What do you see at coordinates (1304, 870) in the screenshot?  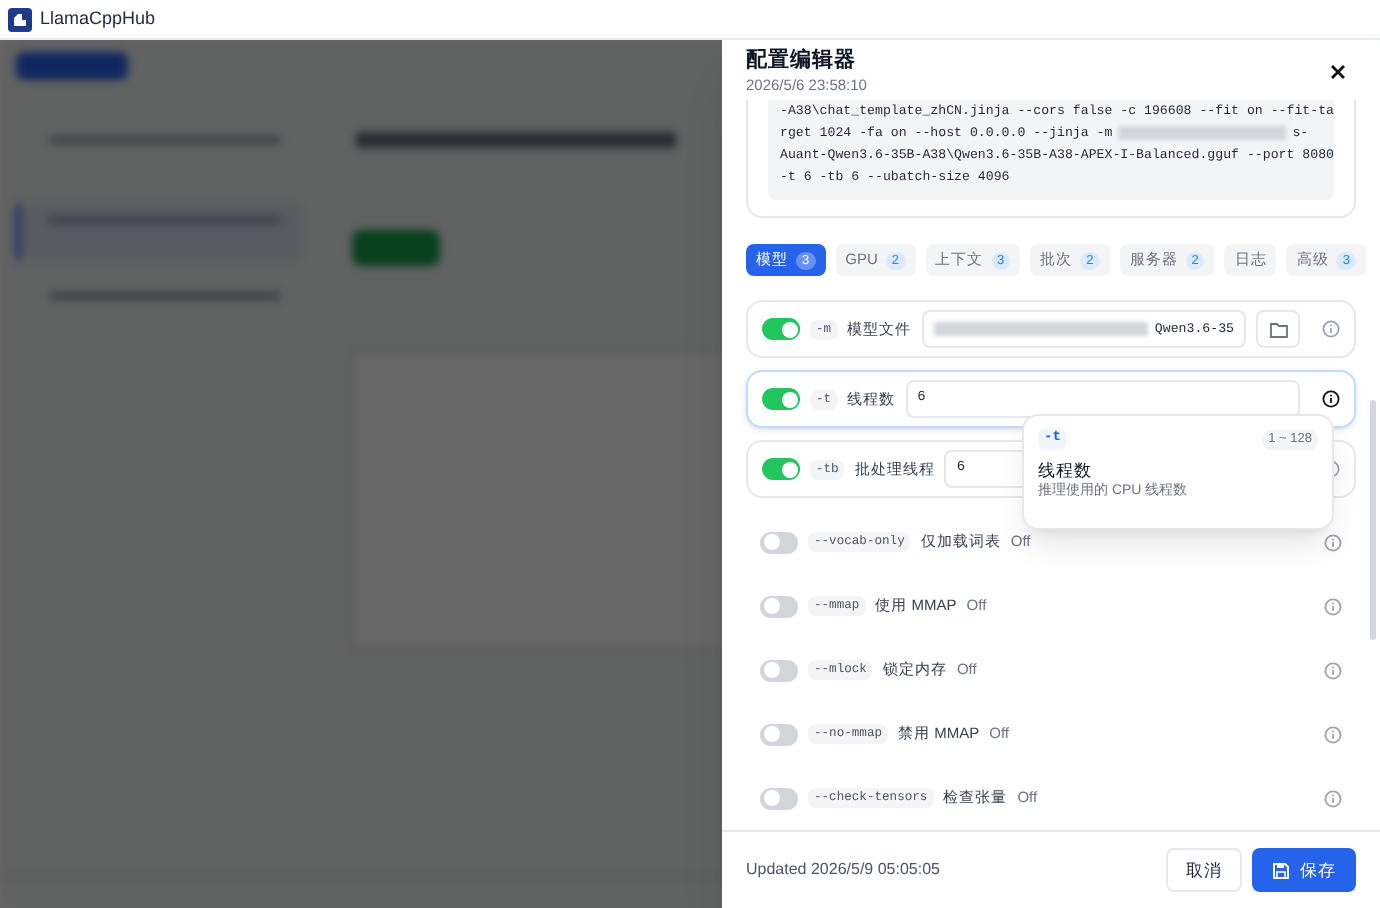 I see `save-button: 保存` at bounding box center [1304, 870].